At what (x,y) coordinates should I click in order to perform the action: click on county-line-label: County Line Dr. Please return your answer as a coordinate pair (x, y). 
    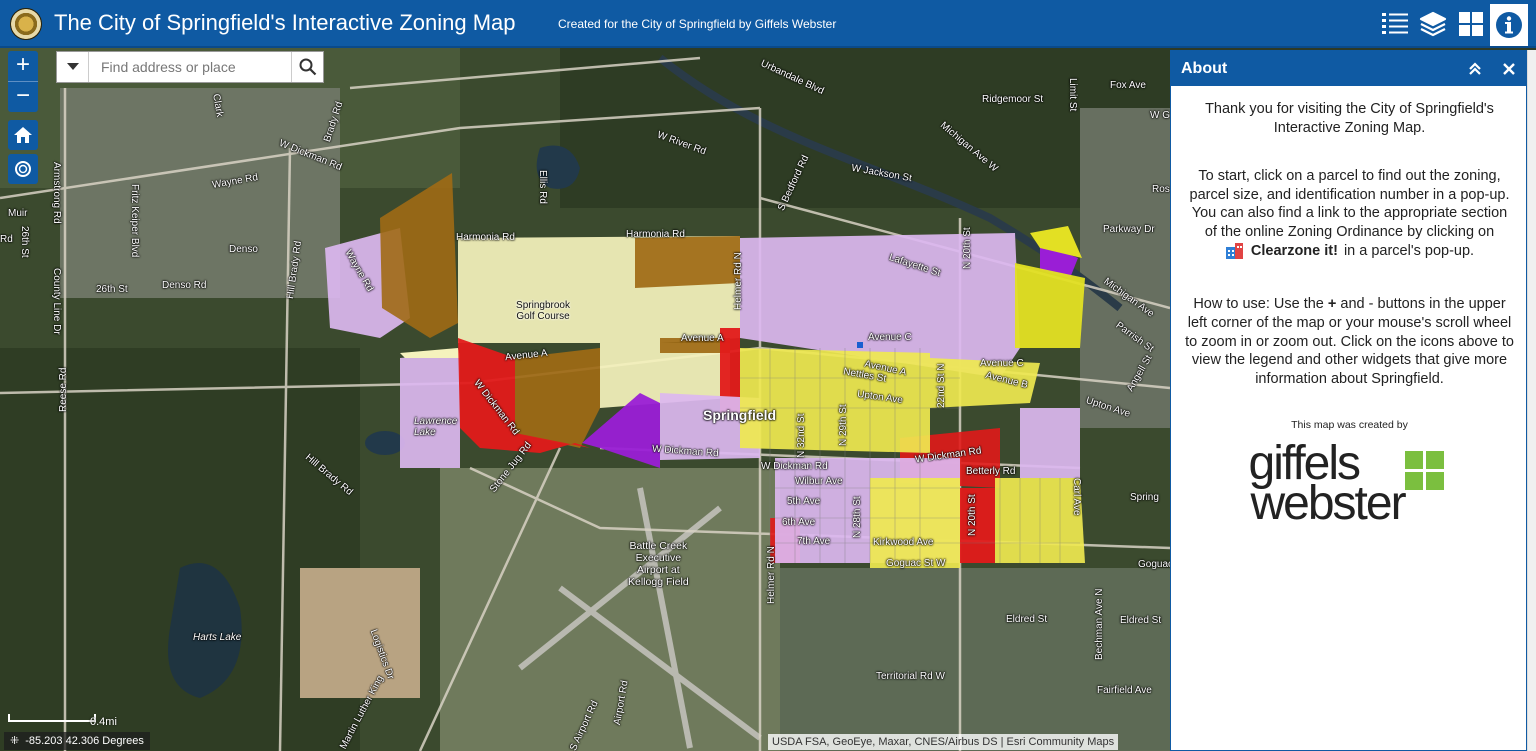
    Looking at the image, I should click on (56, 301).